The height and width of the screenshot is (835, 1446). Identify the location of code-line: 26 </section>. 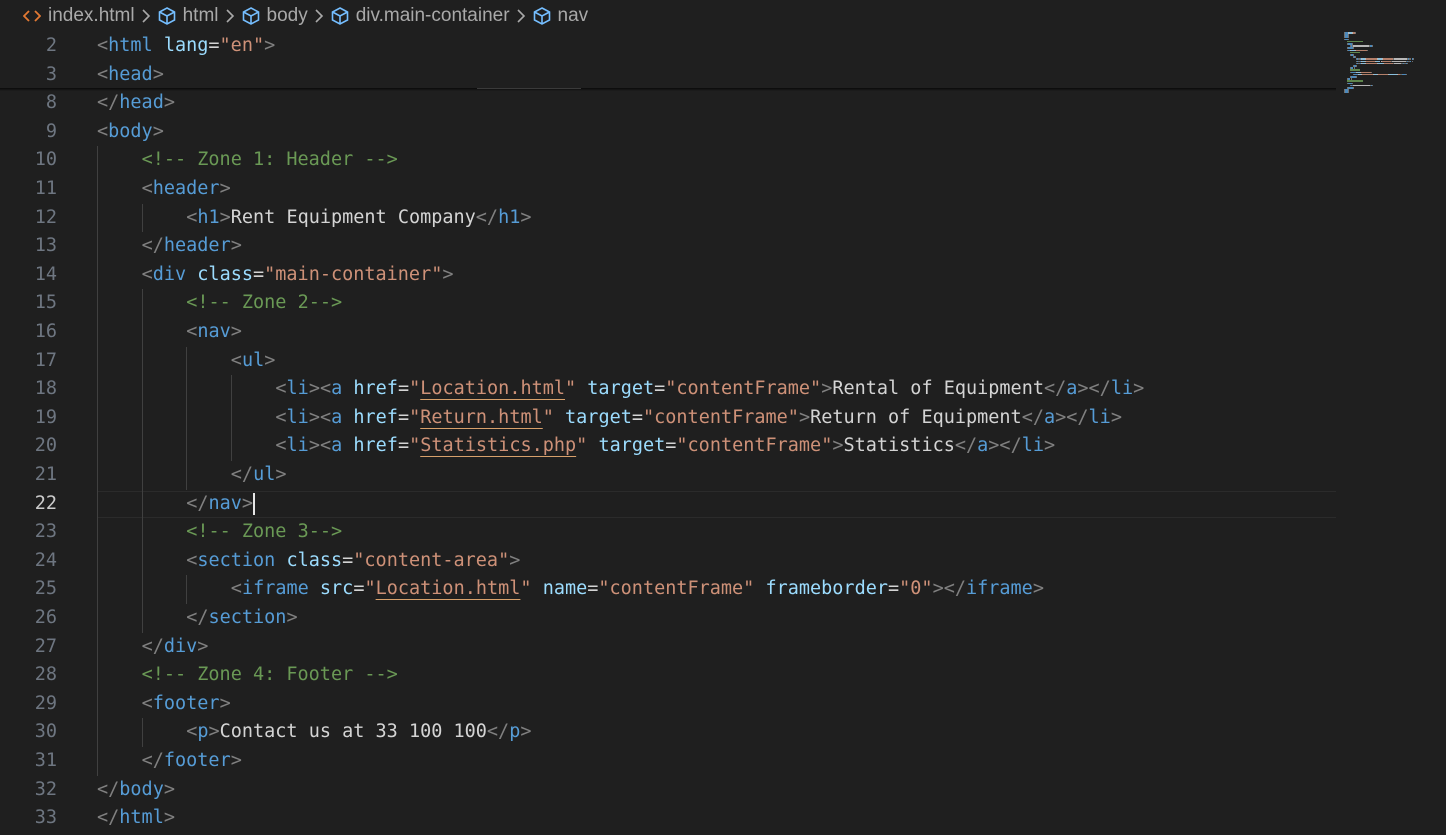
(668, 618).